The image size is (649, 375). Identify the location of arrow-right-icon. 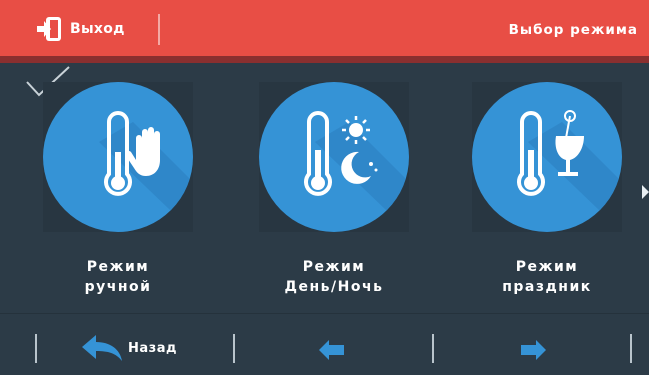
(533, 350).